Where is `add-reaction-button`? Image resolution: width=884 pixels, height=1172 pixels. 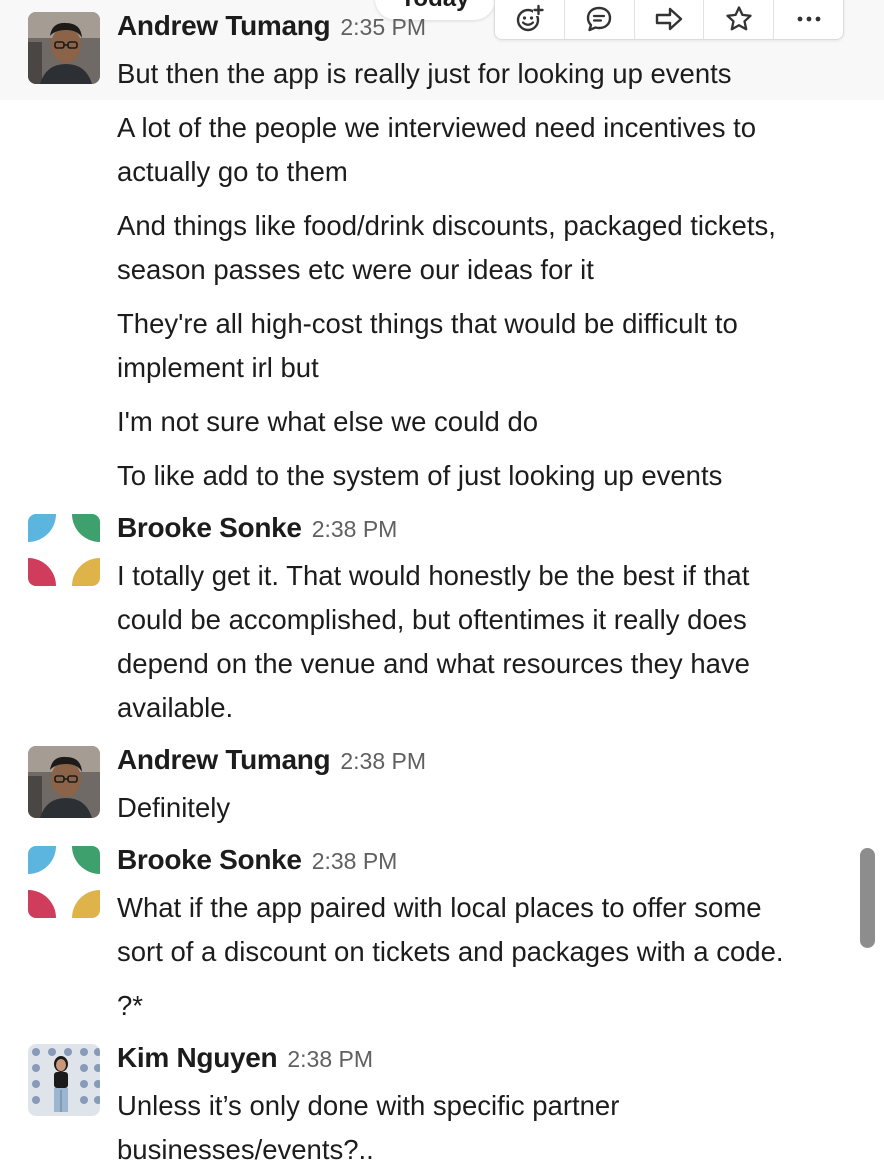
add-reaction-button is located at coordinates (530, 19).